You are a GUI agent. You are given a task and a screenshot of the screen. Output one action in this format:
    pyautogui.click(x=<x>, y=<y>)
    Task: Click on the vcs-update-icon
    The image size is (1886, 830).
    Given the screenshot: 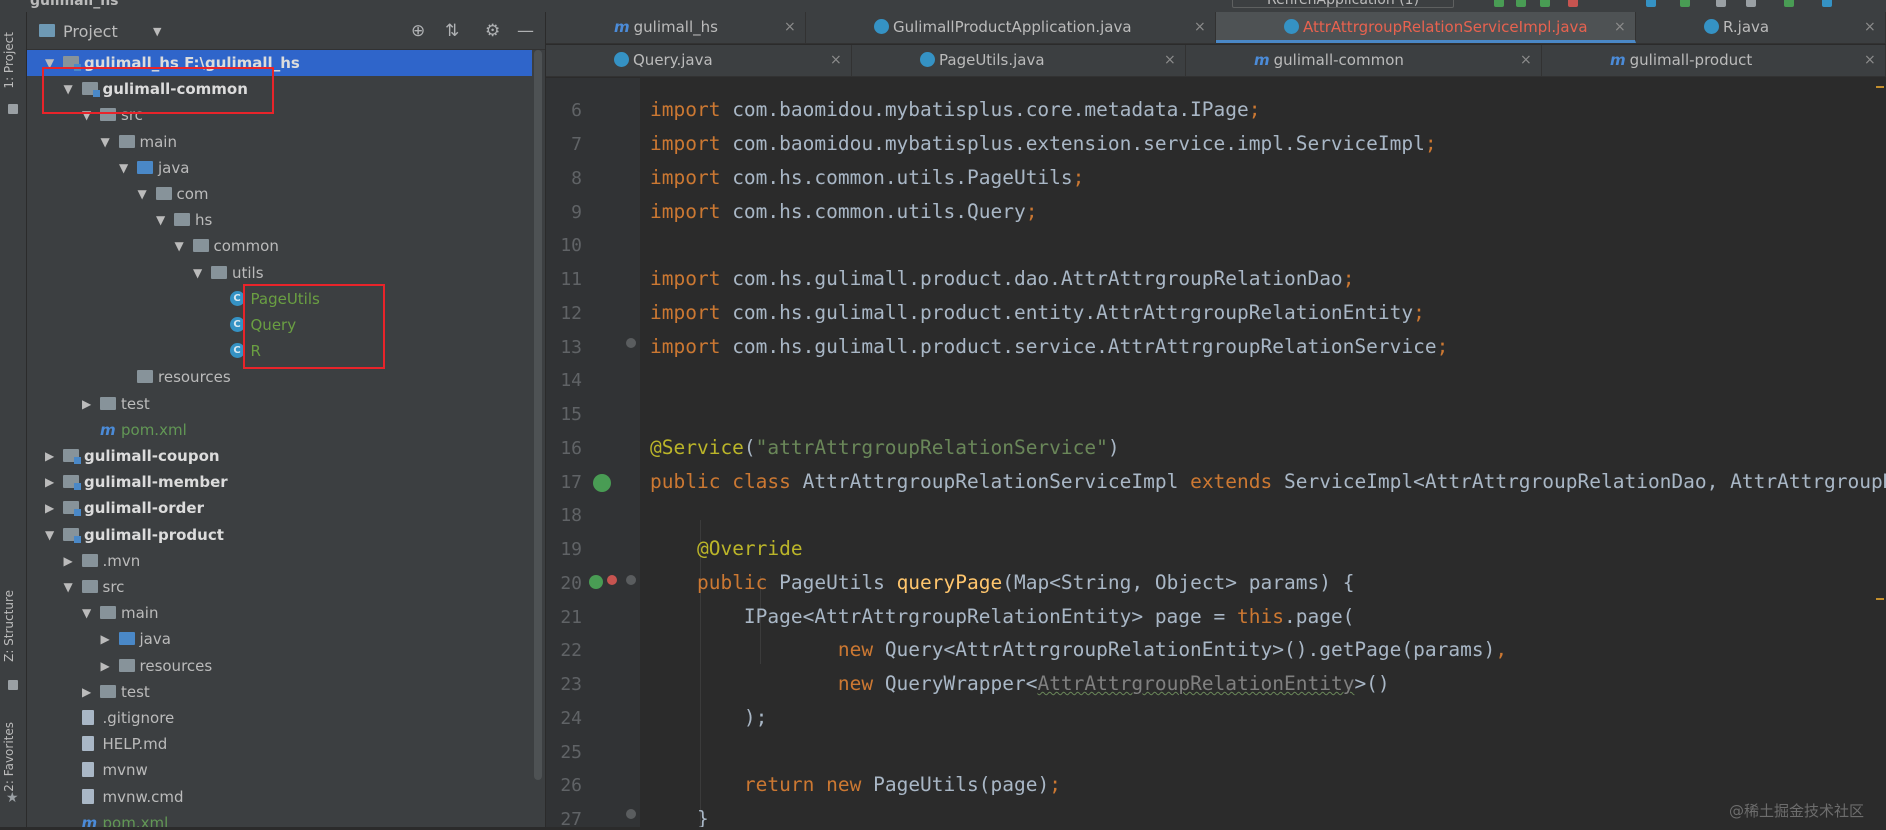 What is the action you would take?
    pyautogui.click(x=1651, y=3)
    